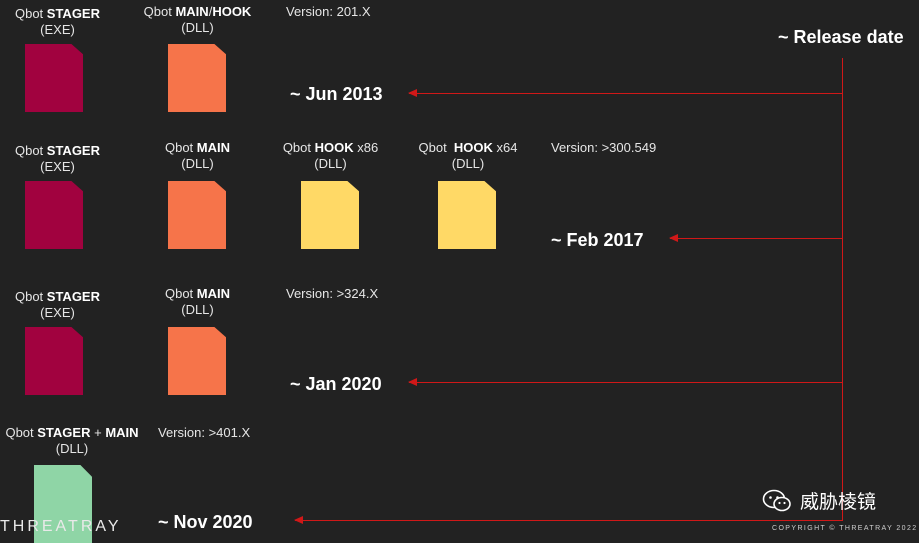  Describe the element at coordinates (838, 502) in the screenshot. I see `wechat-account-name: 威胁棱镜` at that location.